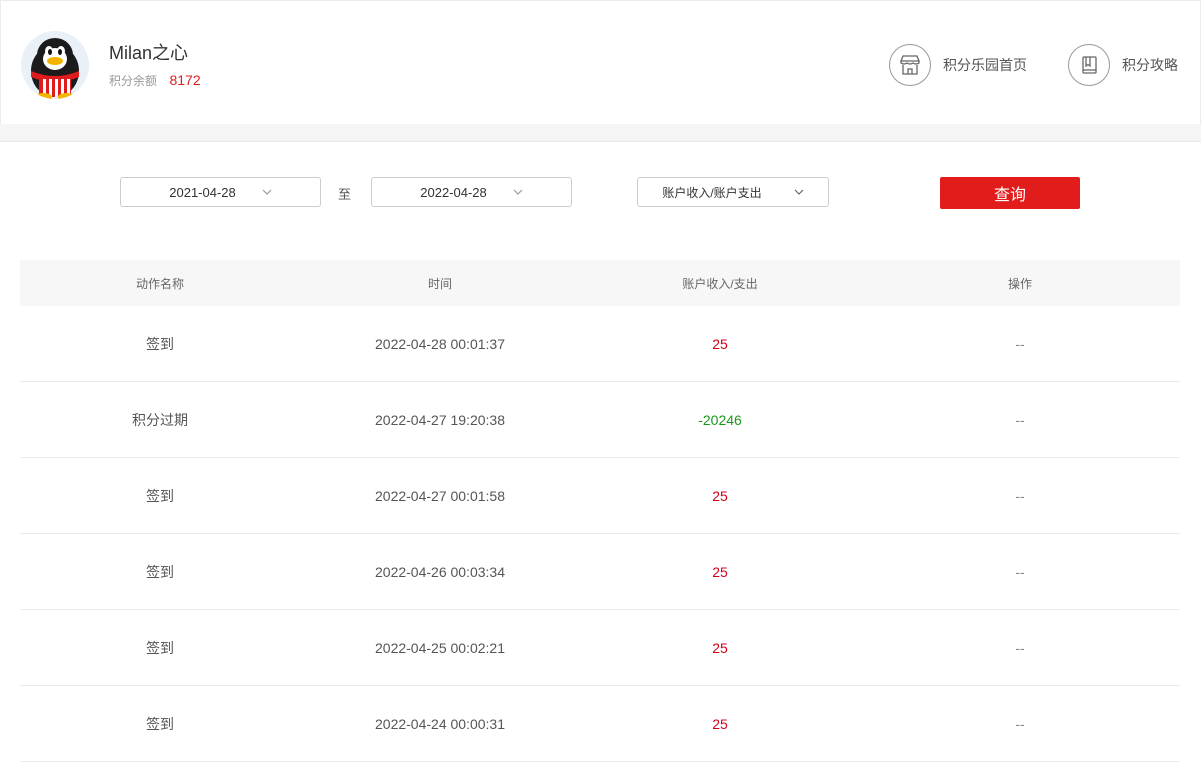 Image resolution: width=1201 pixels, height=763 pixels. What do you see at coordinates (439, 283) in the screenshot?
I see `column-header-time: 时间` at bounding box center [439, 283].